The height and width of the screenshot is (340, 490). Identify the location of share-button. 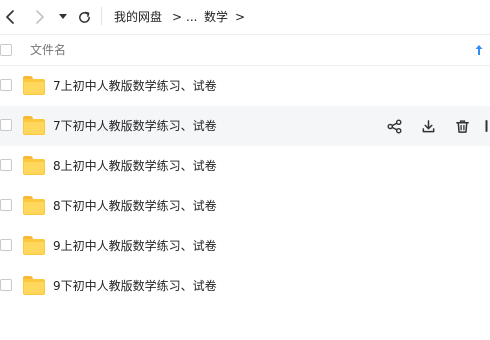
(394, 126).